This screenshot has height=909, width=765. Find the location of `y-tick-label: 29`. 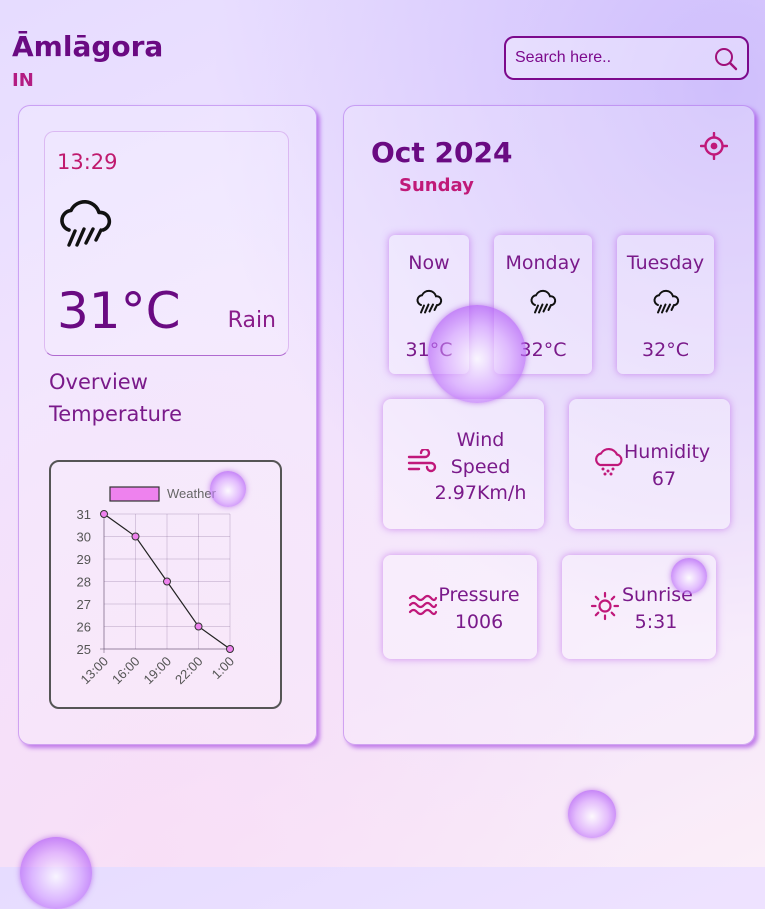

y-tick-label: 29 is located at coordinates (84, 559).